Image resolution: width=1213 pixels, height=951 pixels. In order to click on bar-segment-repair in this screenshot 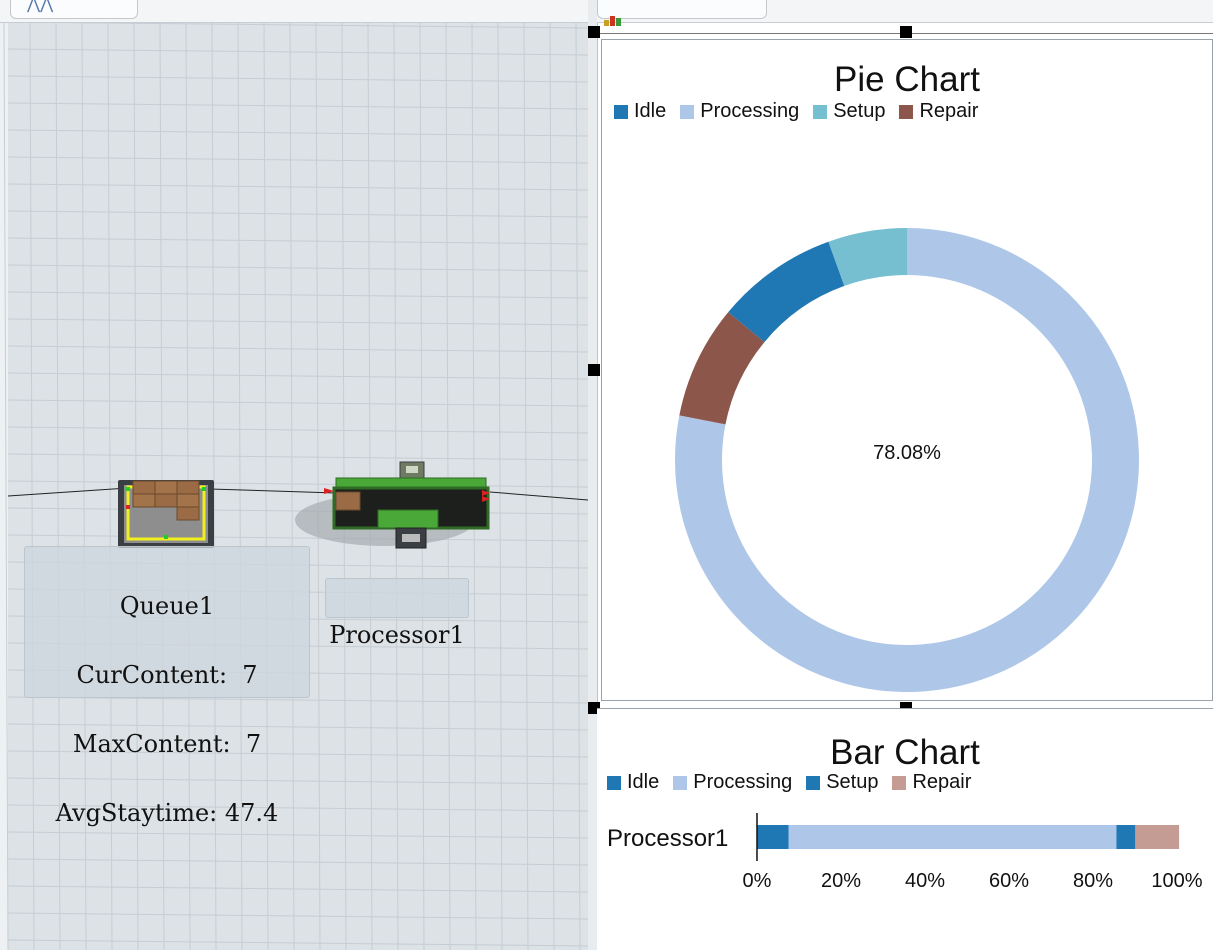, I will do `click(1157, 837)`.